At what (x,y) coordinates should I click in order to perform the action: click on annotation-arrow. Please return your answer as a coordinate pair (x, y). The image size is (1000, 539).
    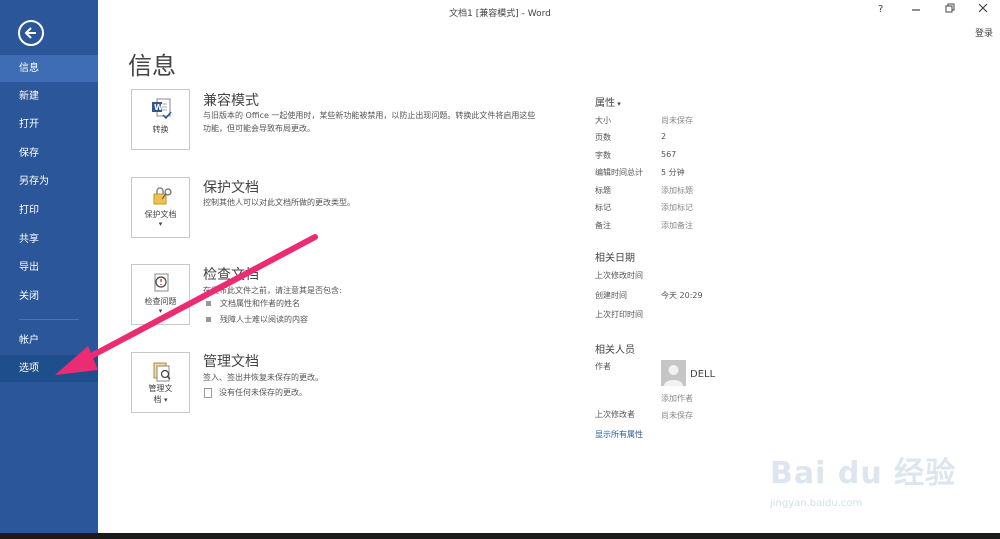
    Looking at the image, I should click on (186, 304).